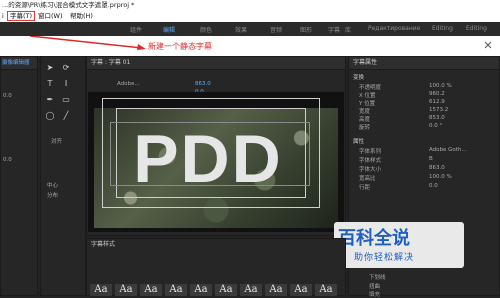 The width and height of the screenshot is (500, 298). I want to click on prop-label: 宽高比, so click(367, 179).